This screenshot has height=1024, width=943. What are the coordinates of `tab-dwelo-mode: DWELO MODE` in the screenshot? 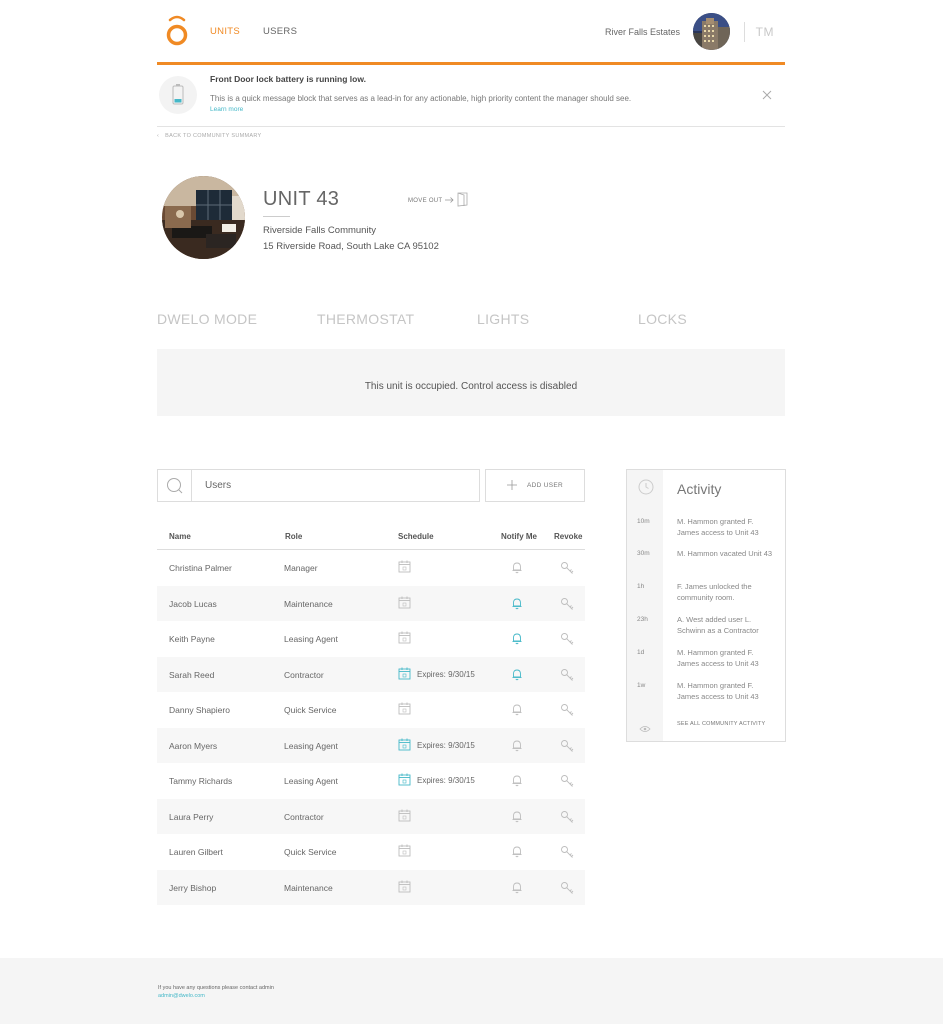 It's located at (207, 319).